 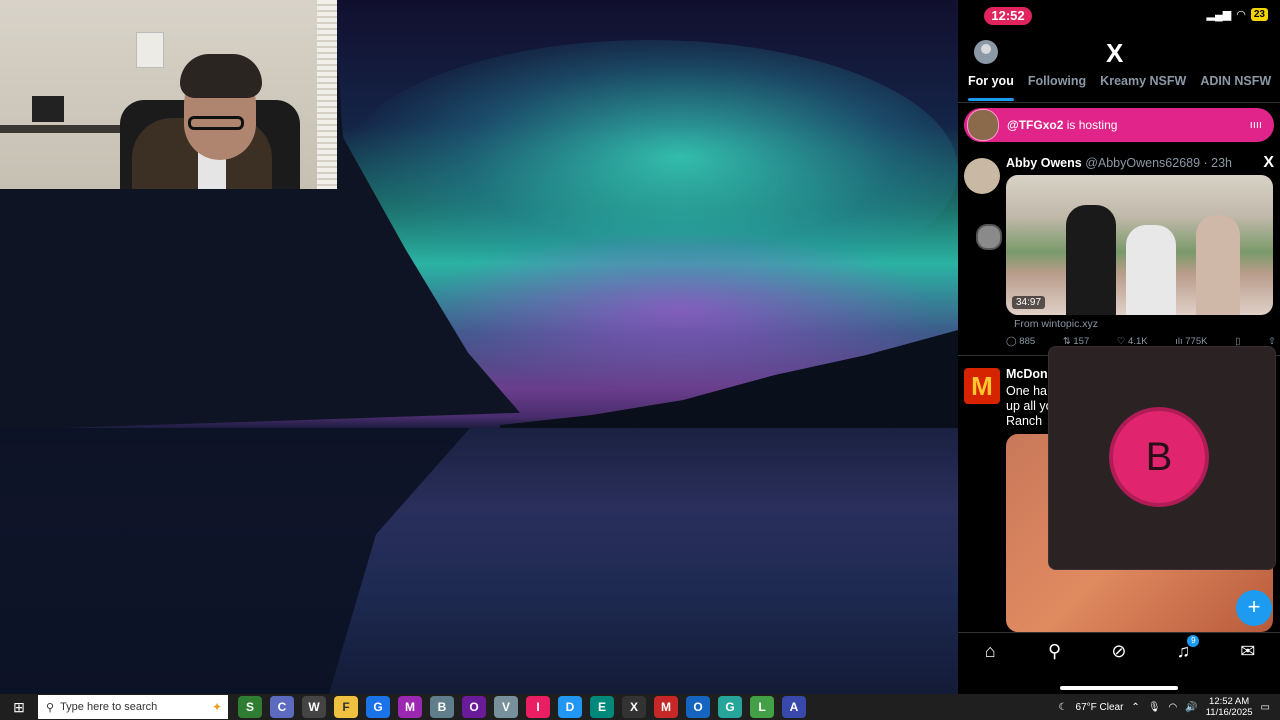 I want to click on taskbar-app-icon: L, so click(x=762, y=707).